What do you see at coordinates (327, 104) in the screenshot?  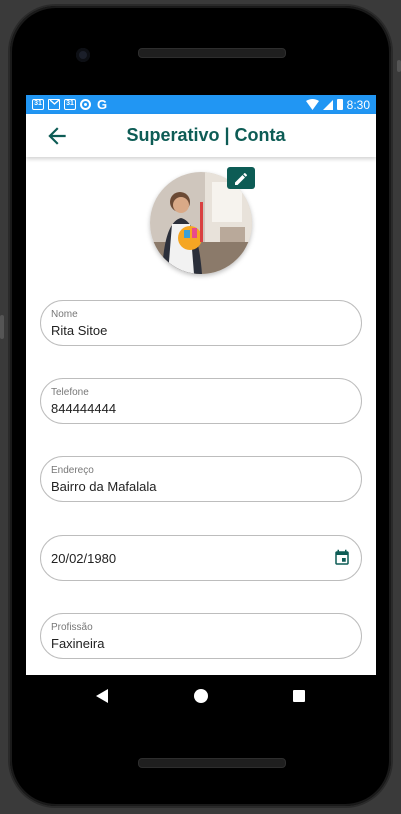 I see `cell-signal-icon` at bounding box center [327, 104].